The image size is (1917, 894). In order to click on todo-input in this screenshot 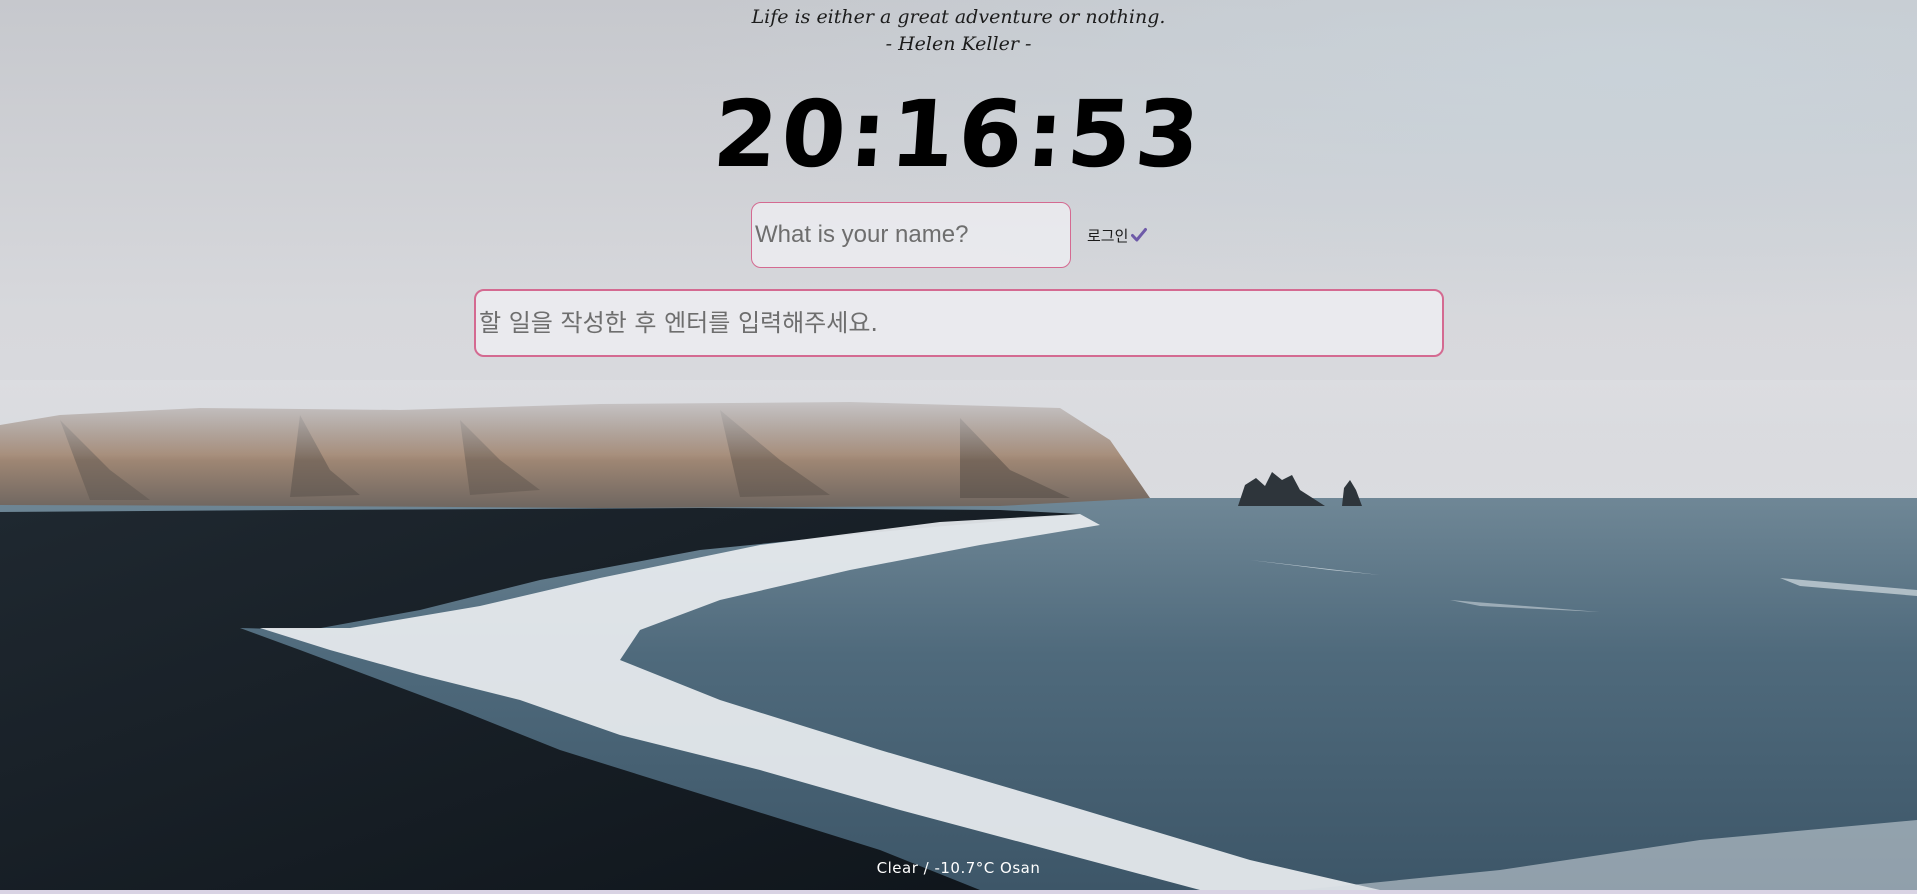, I will do `click(959, 323)`.